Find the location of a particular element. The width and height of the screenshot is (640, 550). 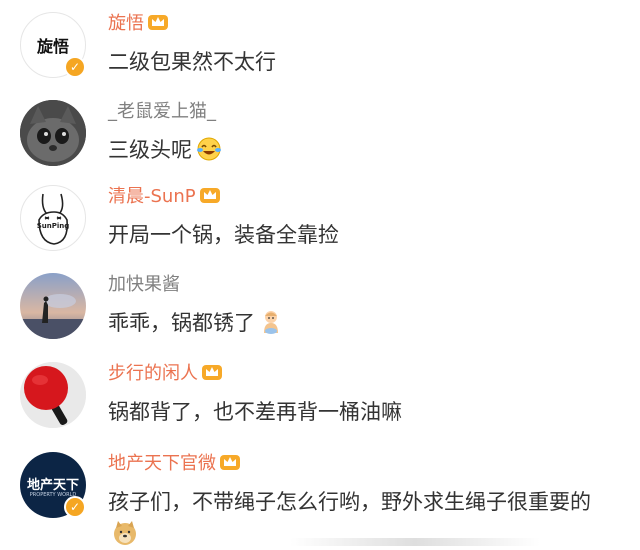

username: _老鼠爱上猫_ is located at coordinates (162, 112).